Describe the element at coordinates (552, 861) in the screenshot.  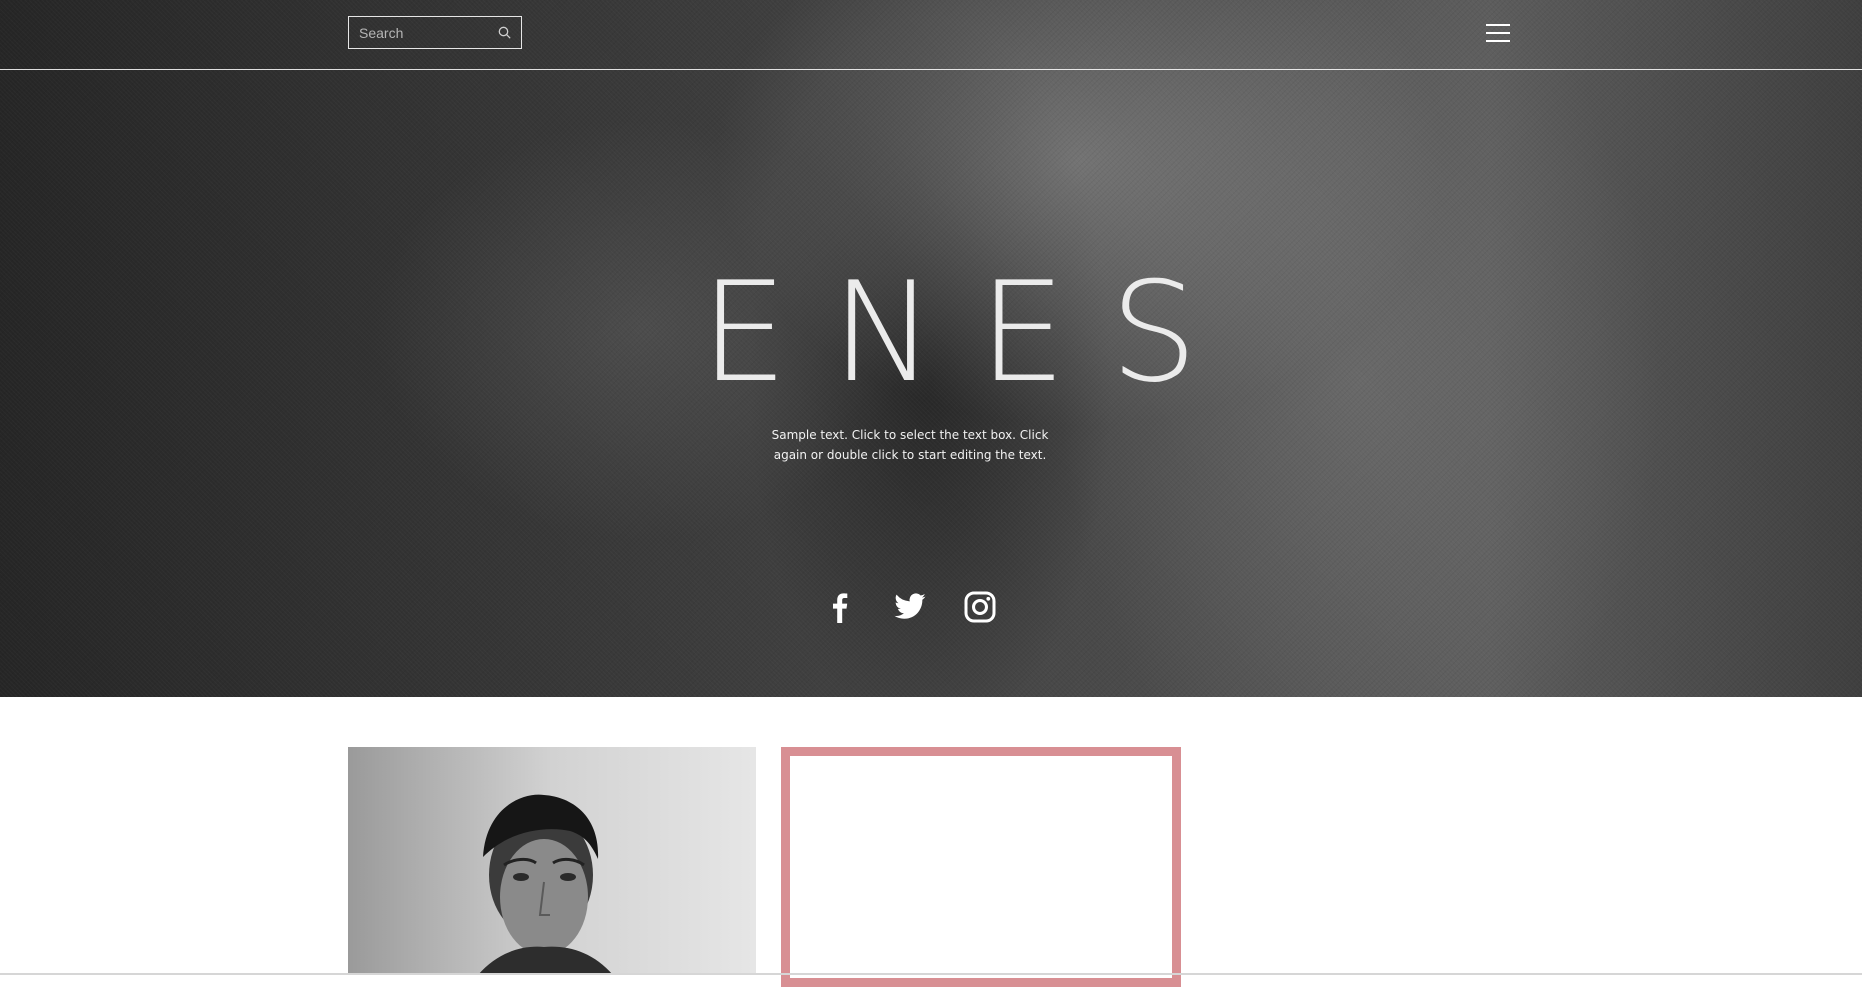
I see `portrait-image` at that location.